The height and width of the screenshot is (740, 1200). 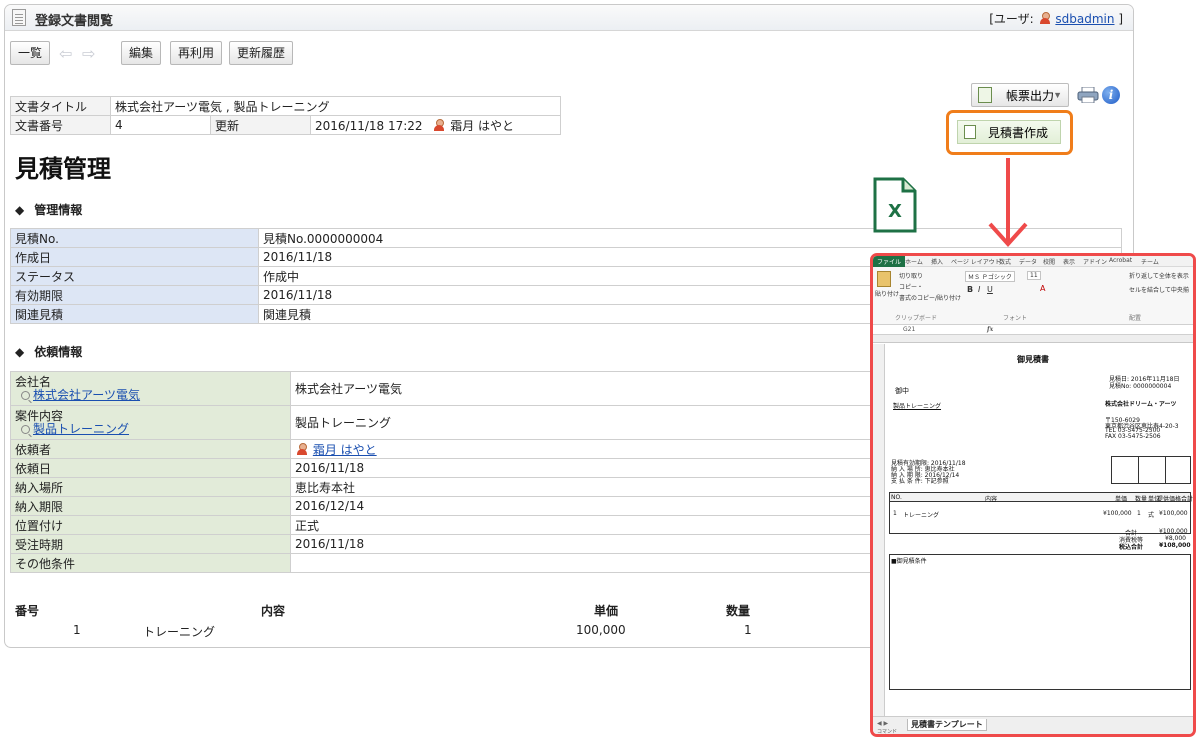 What do you see at coordinates (77, 630) in the screenshot?
I see `item-number: 1` at bounding box center [77, 630].